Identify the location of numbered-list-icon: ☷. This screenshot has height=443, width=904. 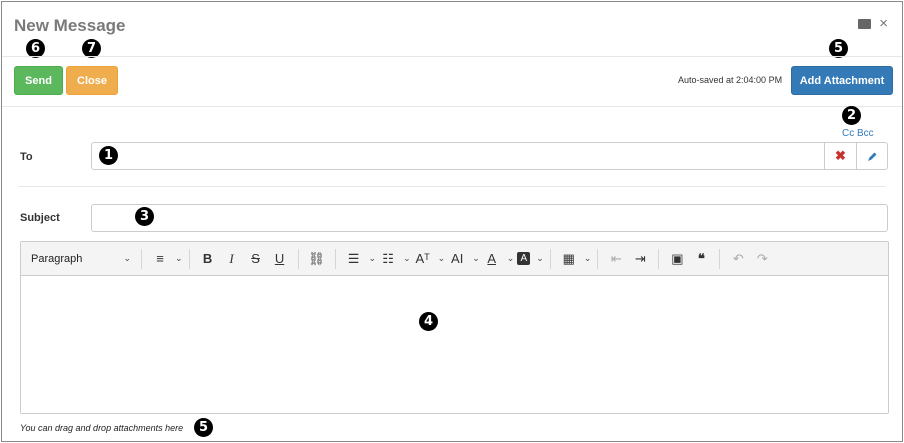
(388, 259).